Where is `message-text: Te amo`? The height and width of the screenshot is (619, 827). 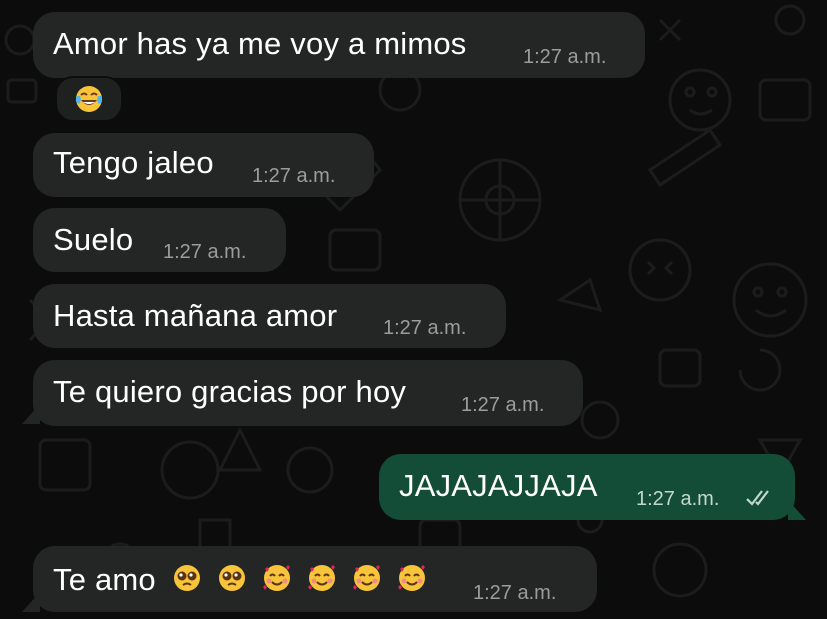 message-text: Te amo is located at coordinates (104, 579).